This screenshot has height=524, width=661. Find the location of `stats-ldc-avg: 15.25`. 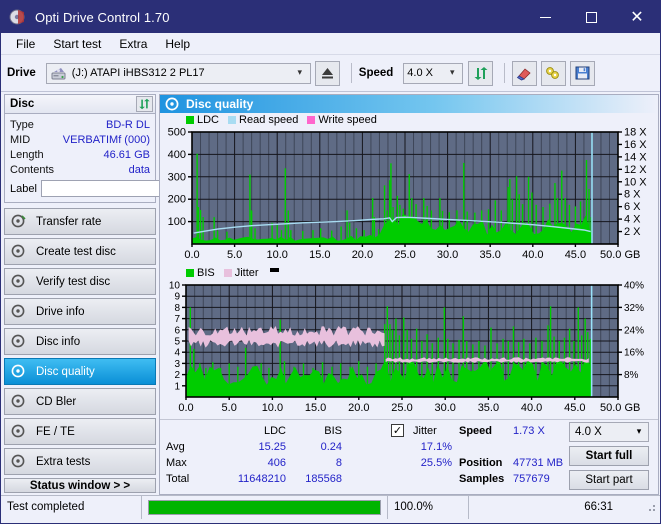

stats-ldc-avg: 15.25 is located at coordinates (272, 447).